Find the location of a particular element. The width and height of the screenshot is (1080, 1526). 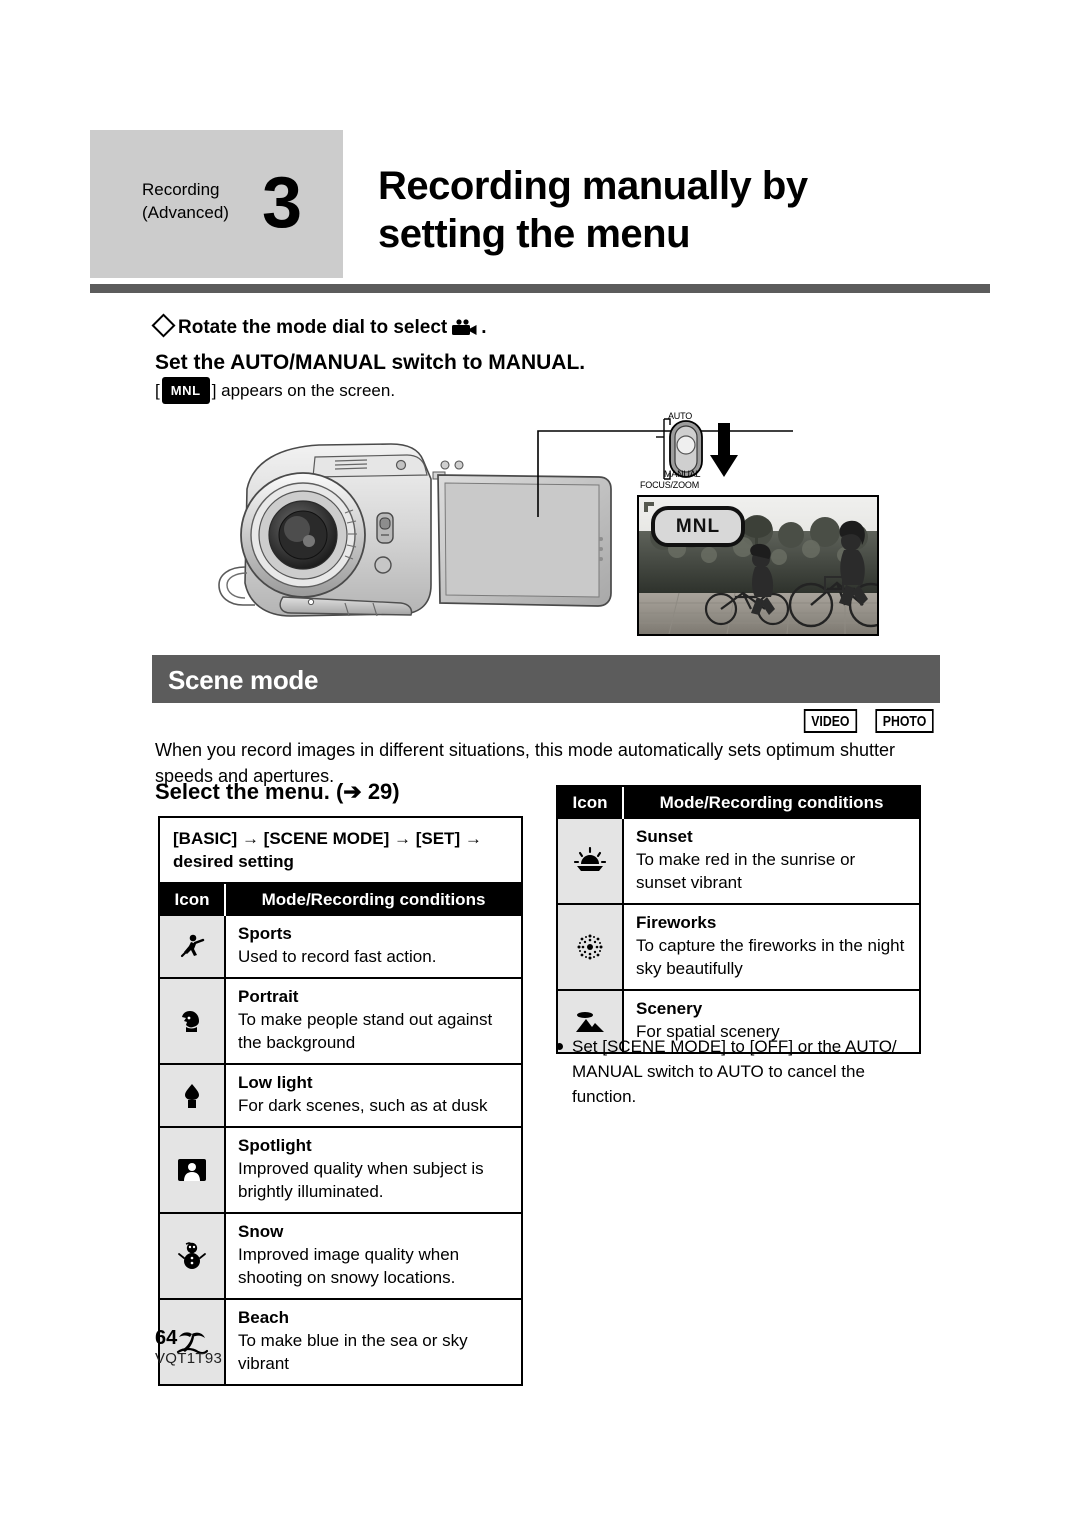

table-row: Sports Used to record fast action. is located at coordinates (340, 947).